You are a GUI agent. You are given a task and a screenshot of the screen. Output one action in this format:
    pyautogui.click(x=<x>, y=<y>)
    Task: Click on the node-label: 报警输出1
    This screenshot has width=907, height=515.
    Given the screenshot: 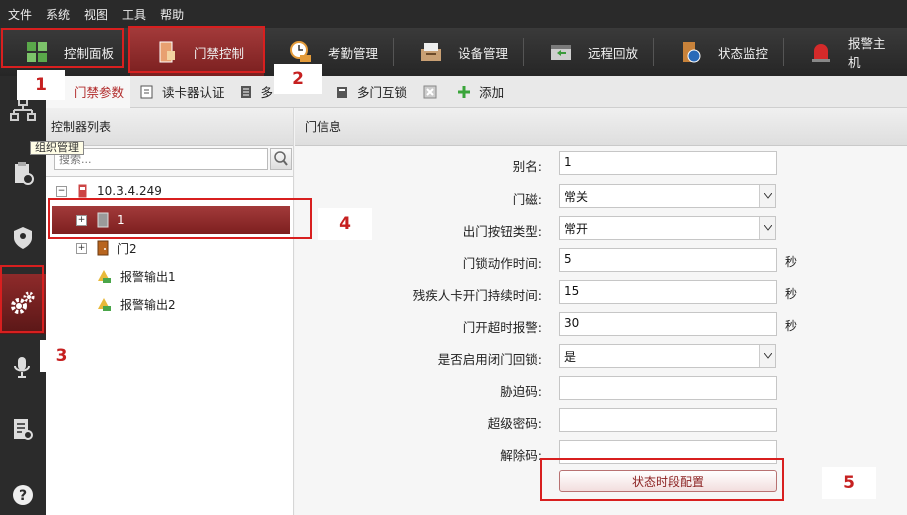 What is the action you would take?
    pyautogui.click(x=148, y=276)
    